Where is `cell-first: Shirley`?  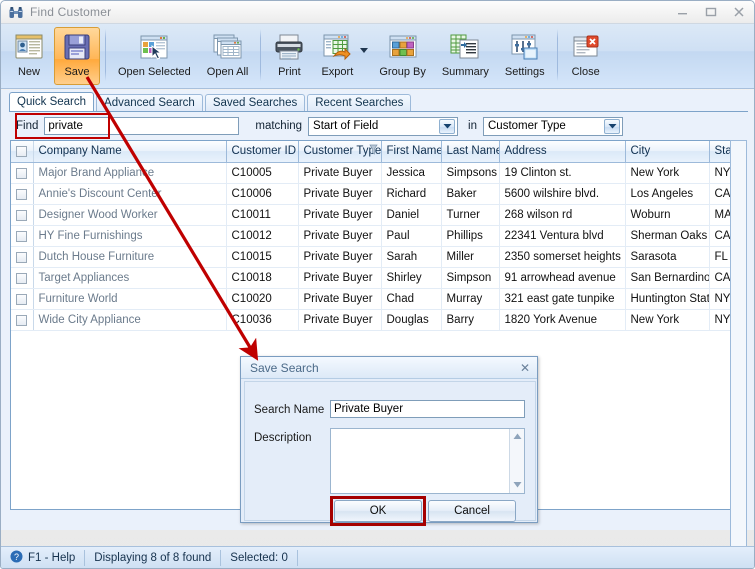 cell-first: Shirley is located at coordinates (411, 278).